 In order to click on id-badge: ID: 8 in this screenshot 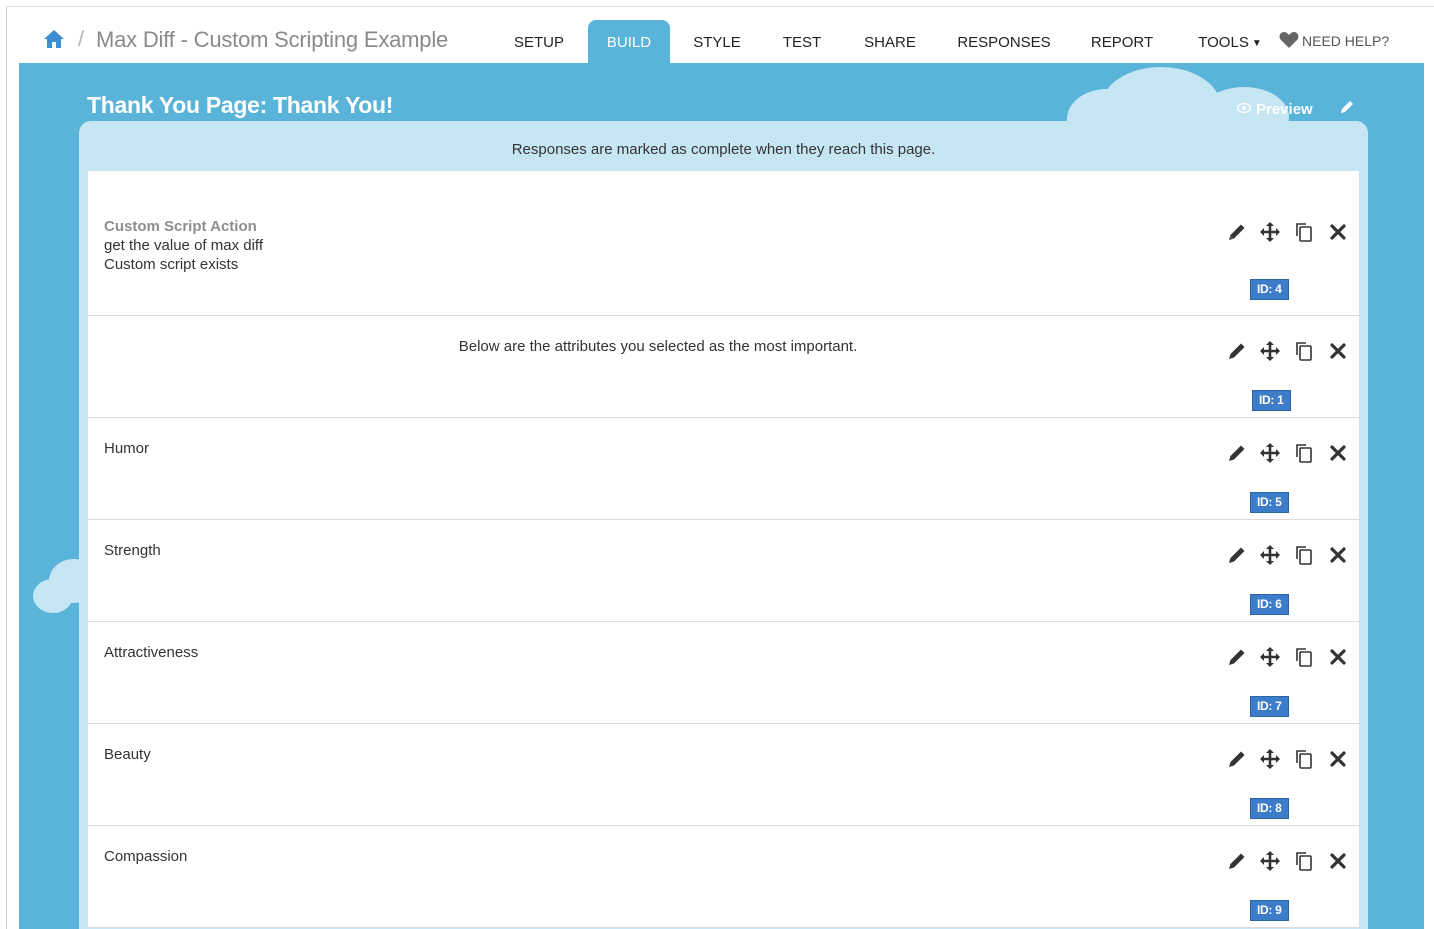, I will do `click(1269, 808)`.